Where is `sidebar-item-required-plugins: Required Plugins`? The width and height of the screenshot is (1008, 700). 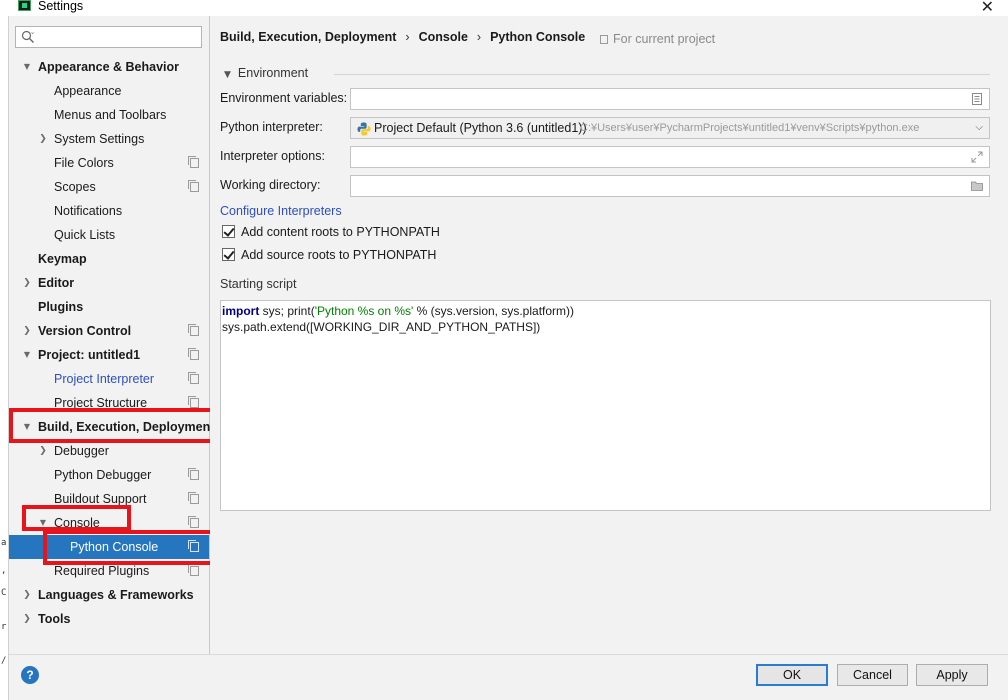 sidebar-item-required-plugins: Required Plugins is located at coordinates (109, 571).